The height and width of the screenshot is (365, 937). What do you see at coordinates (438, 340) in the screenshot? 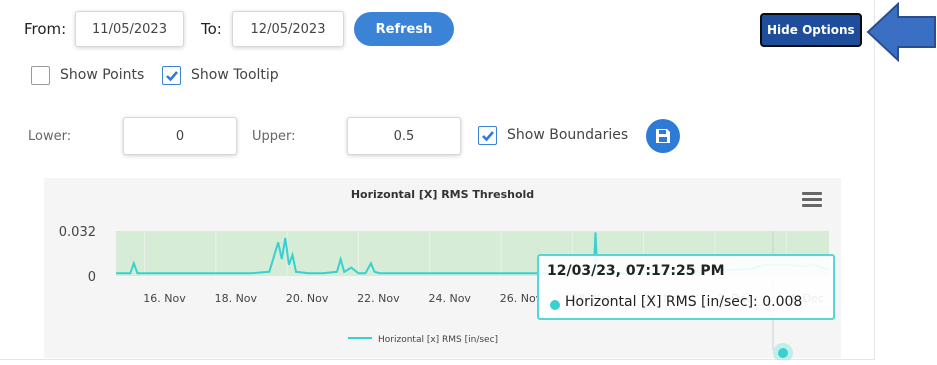
I see `legend-label: Horizontal [x] RMS [in/sec]` at bounding box center [438, 340].